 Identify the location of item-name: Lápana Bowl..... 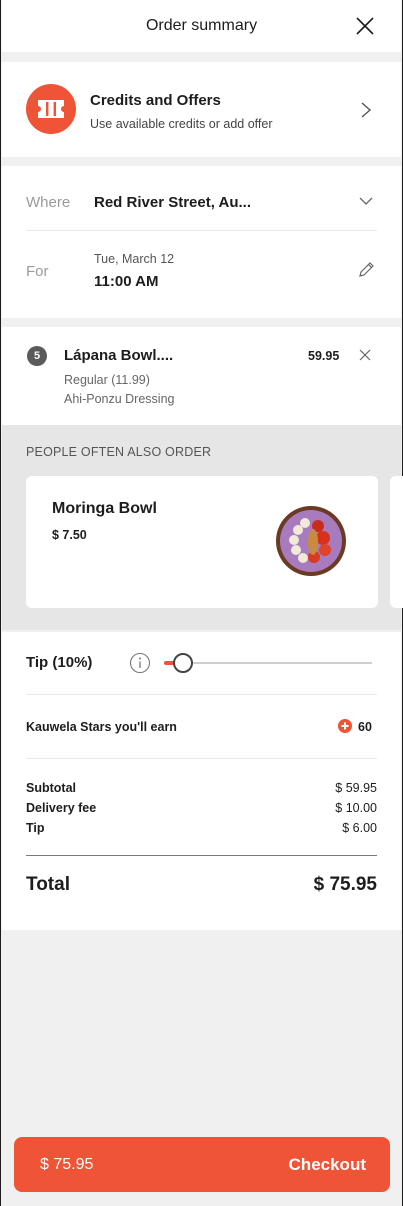
(118, 355).